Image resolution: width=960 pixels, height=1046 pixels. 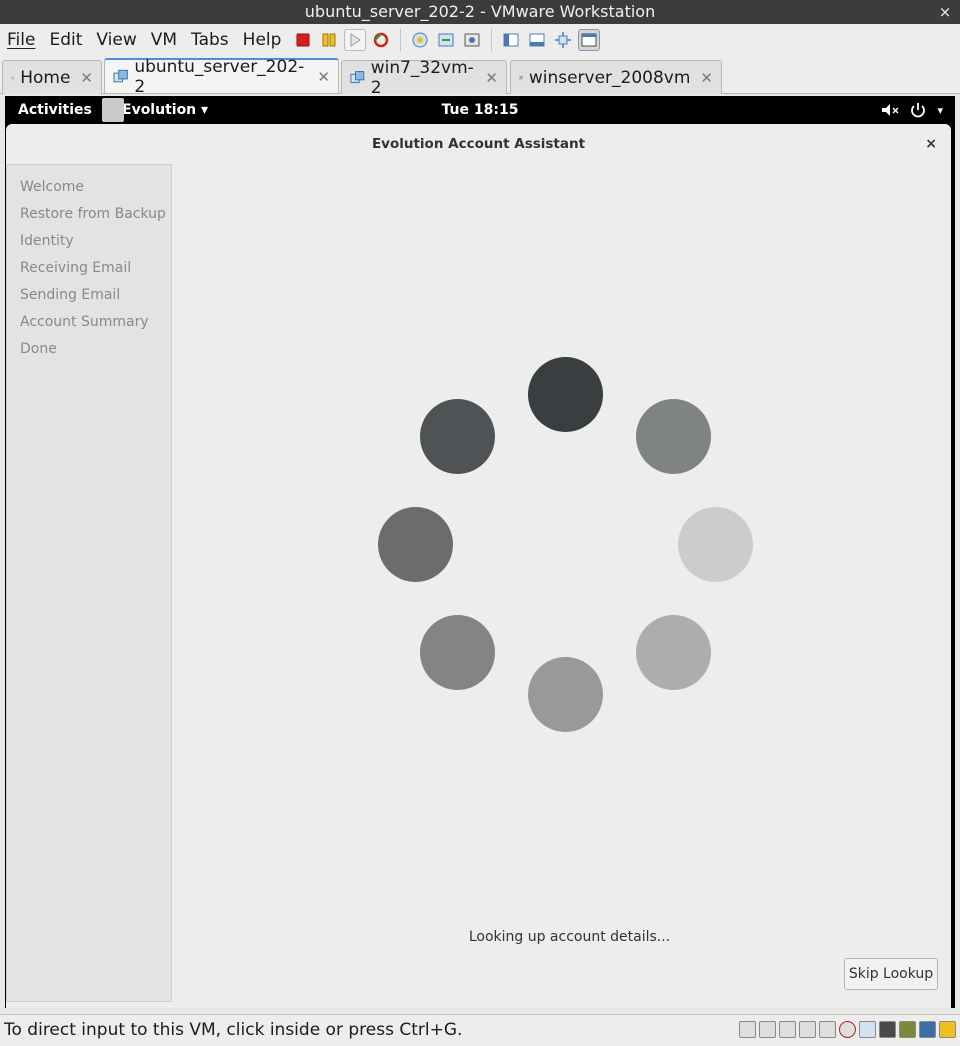 I want to click on tab-home: Home ✕, so click(x=52, y=77).